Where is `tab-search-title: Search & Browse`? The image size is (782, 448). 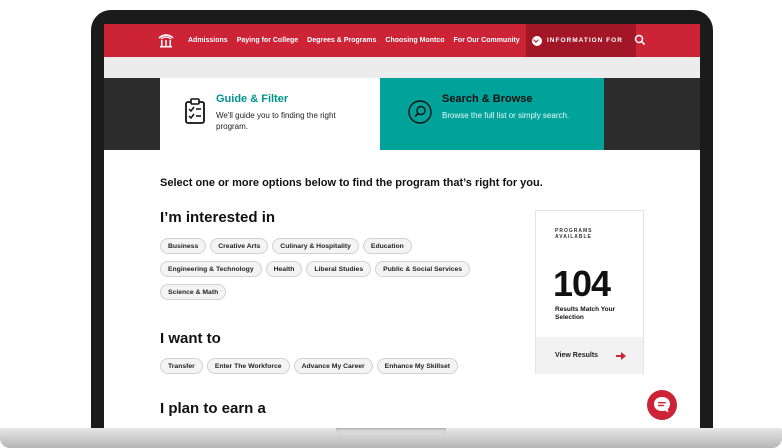 tab-search-title: Search & Browse is located at coordinates (487, 99).